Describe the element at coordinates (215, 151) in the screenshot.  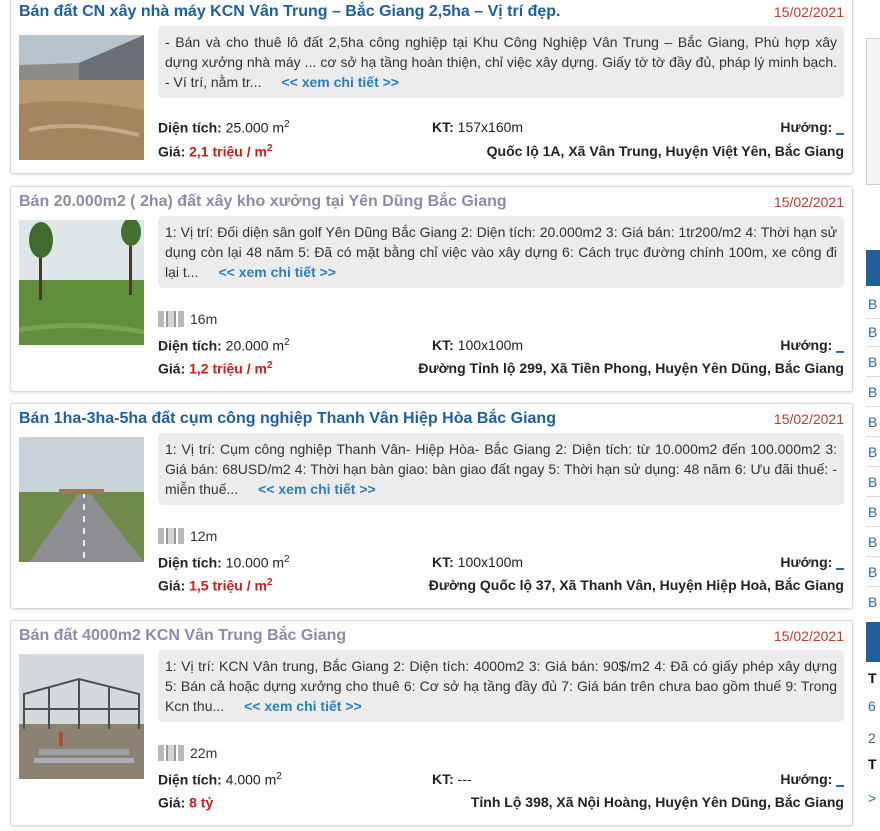
I see `price-info: Giá: 2,1 triệu / m2` at that location.